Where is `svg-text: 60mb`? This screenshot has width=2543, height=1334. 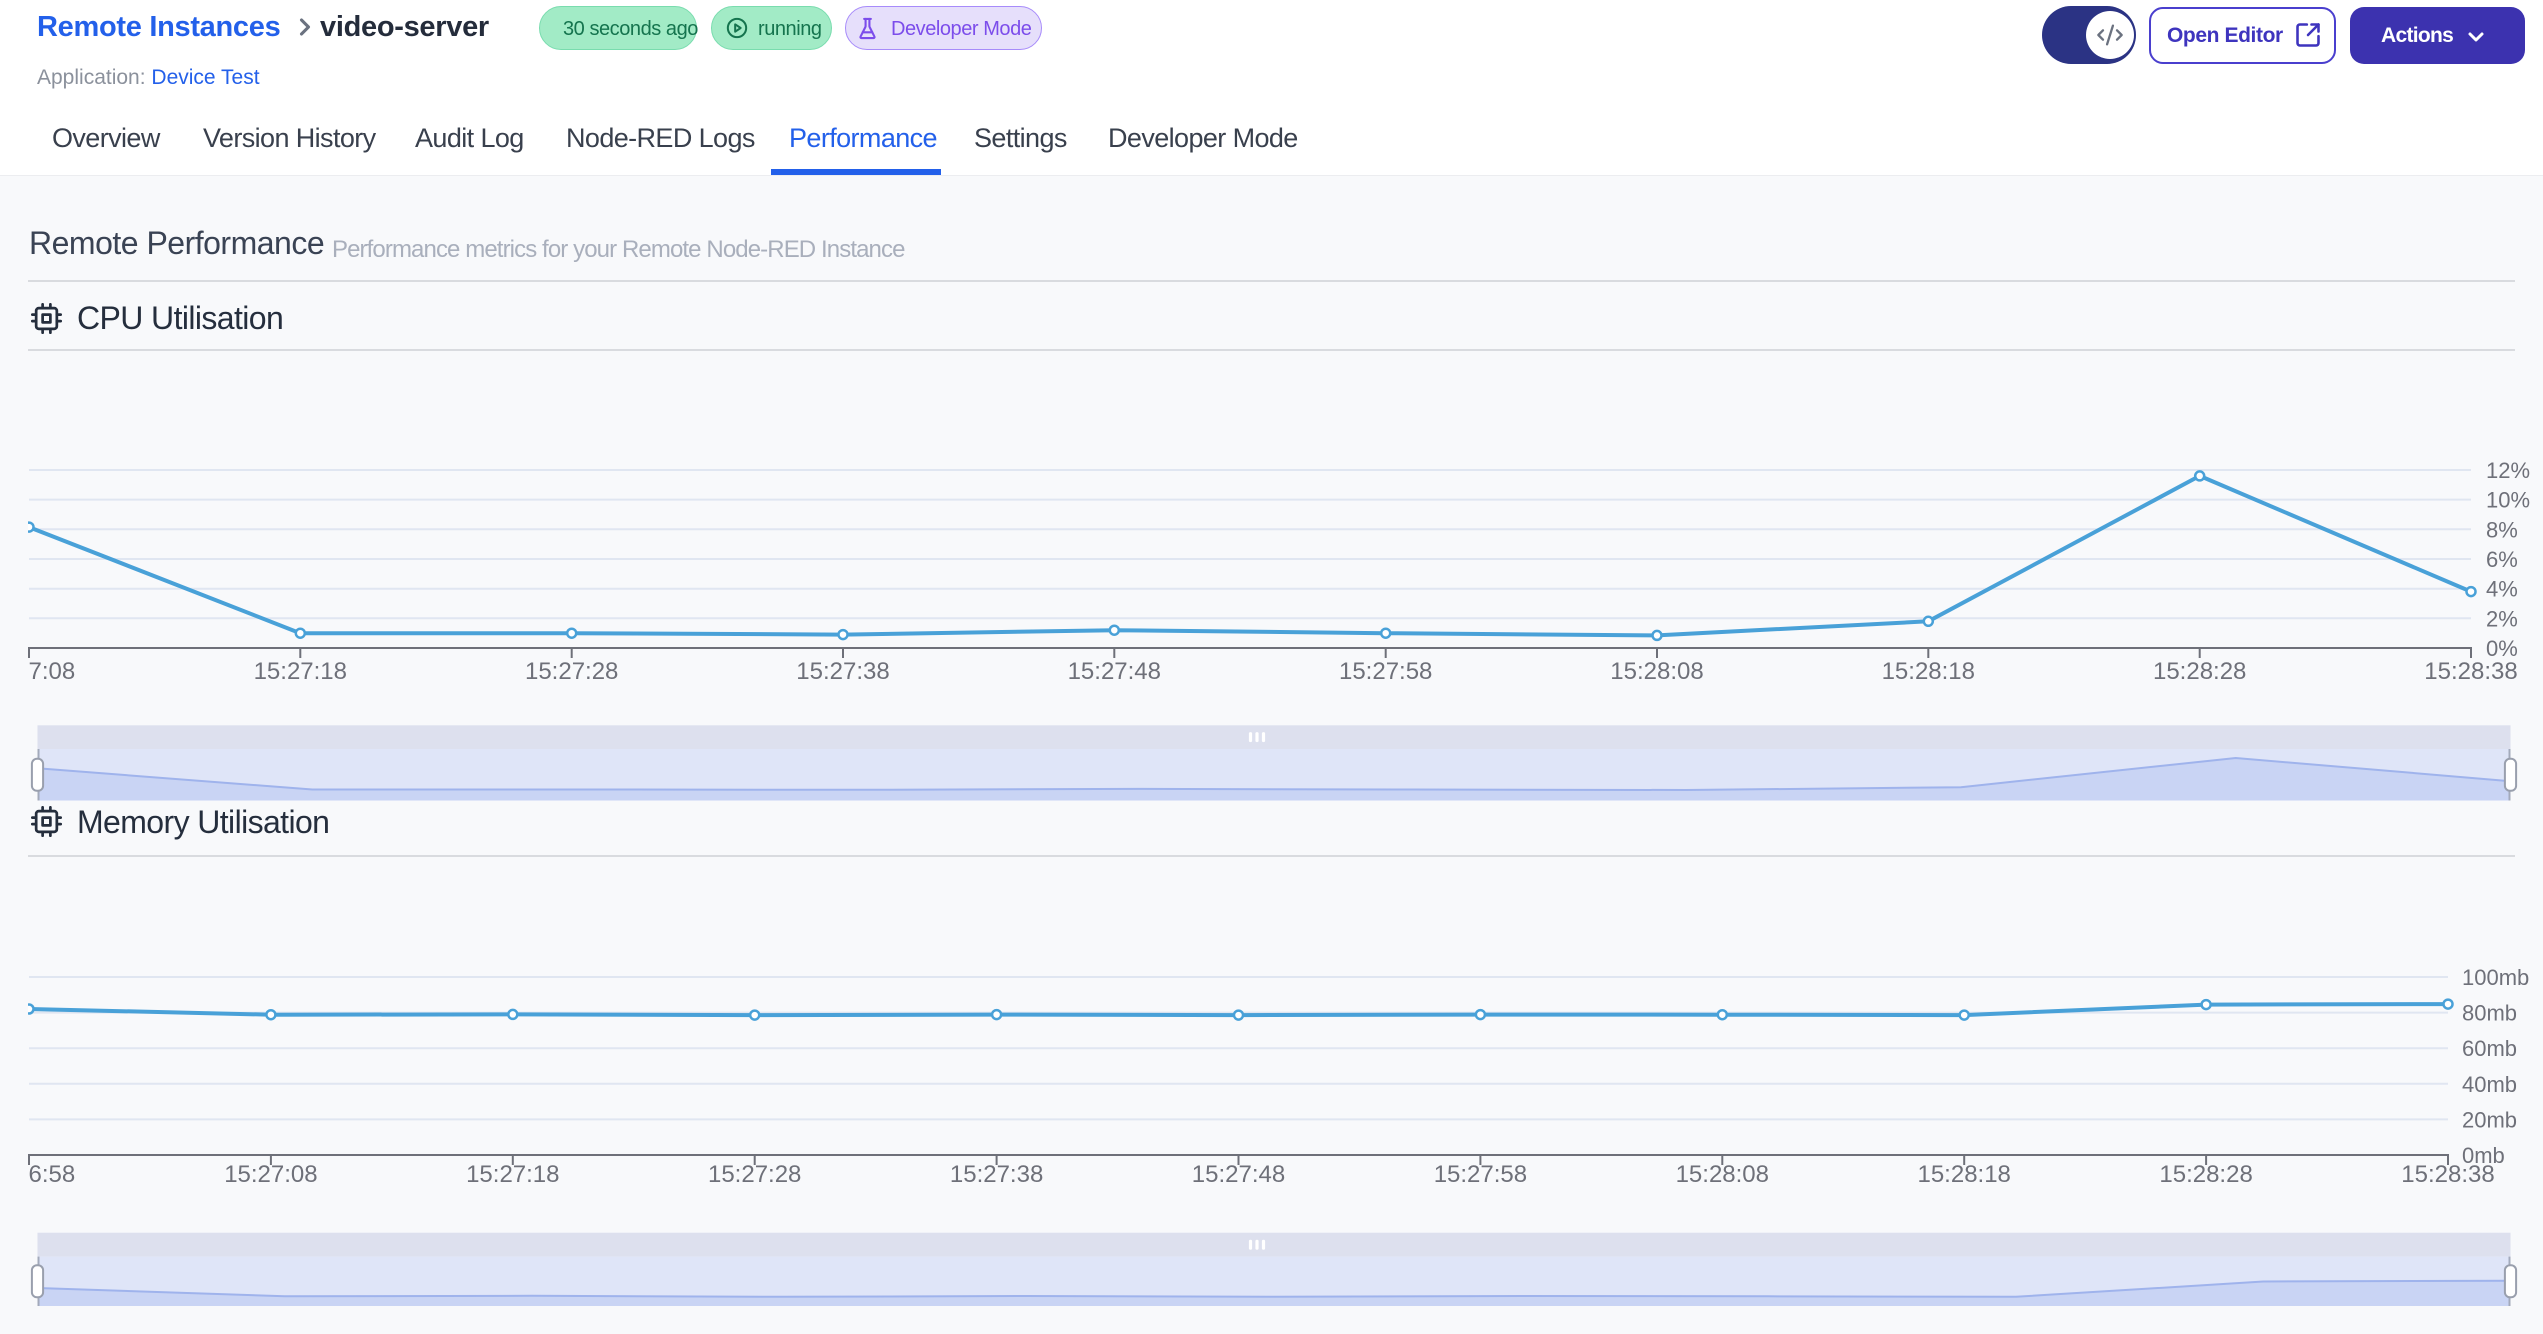 svg-text: 60mb is located at coordinates (2489, 1048).